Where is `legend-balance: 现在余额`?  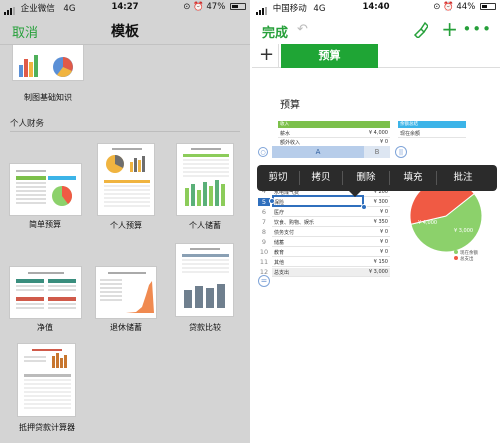
legend-balance: 现在余额 is located at coordinates (469, 252).